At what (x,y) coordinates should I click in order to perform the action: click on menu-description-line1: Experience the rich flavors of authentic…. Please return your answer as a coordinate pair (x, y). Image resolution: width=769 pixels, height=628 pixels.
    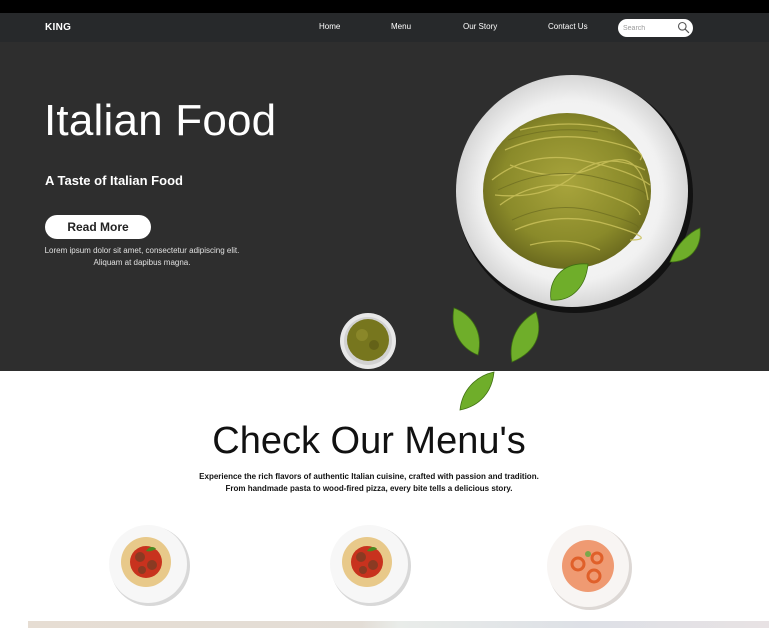
    Looking at the image, I should click on (369, 476).